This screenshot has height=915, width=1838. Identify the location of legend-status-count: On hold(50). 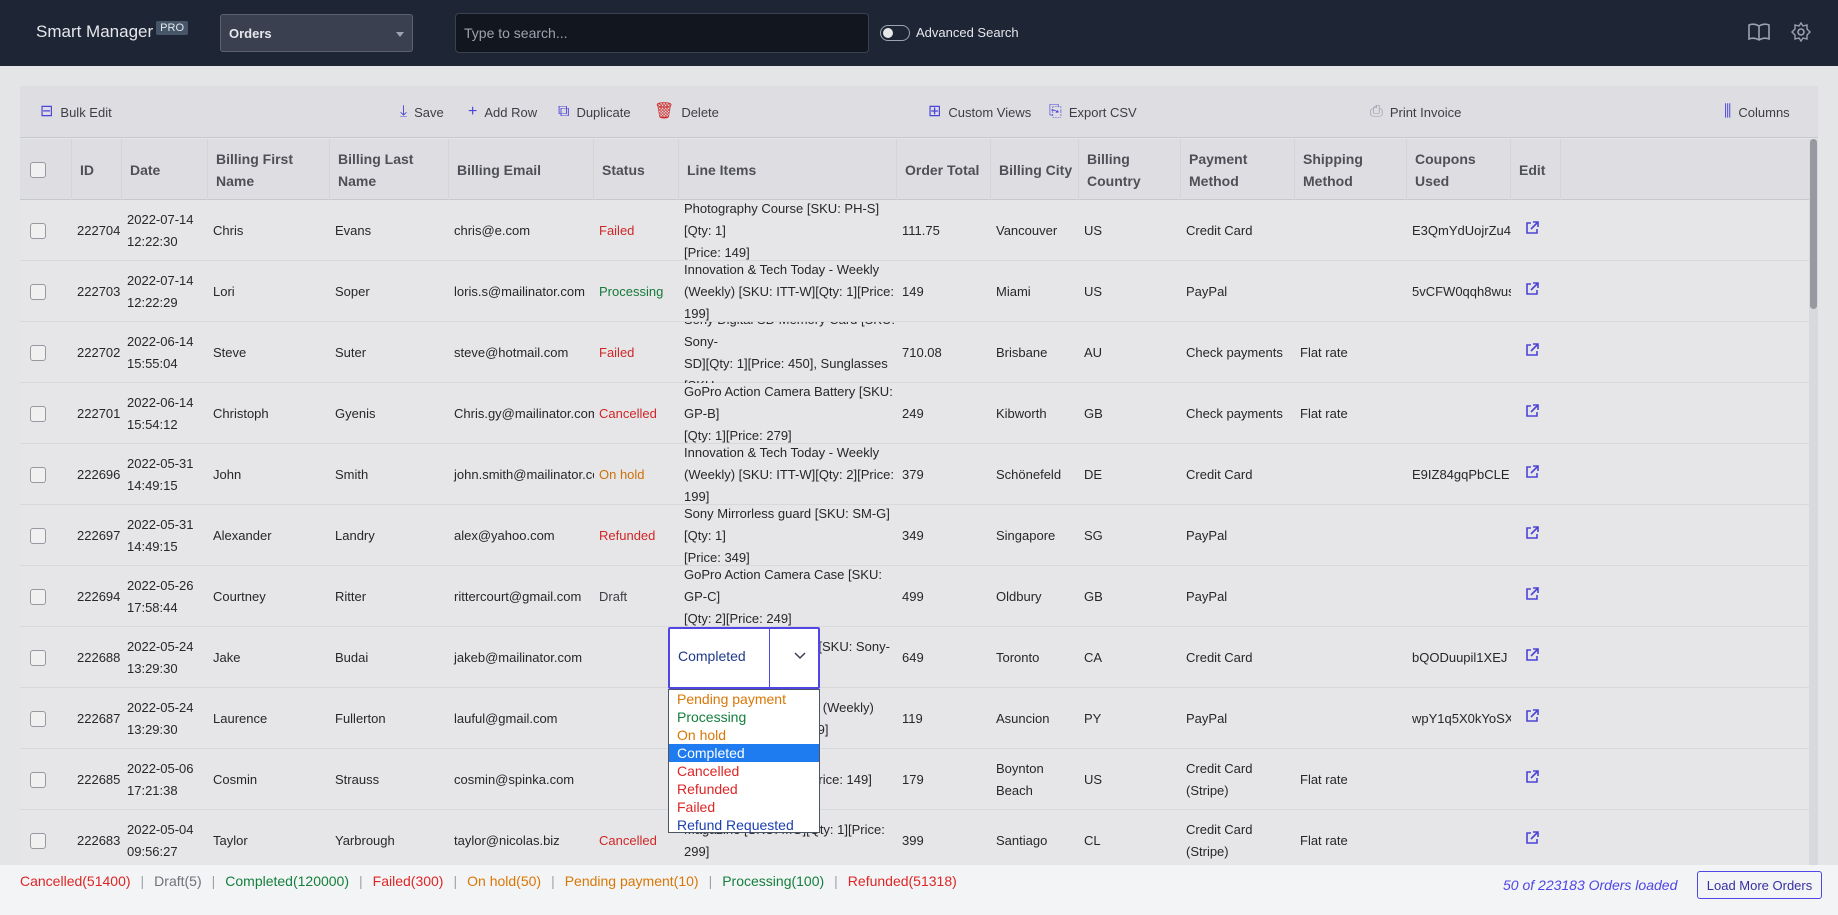
(504, 881).